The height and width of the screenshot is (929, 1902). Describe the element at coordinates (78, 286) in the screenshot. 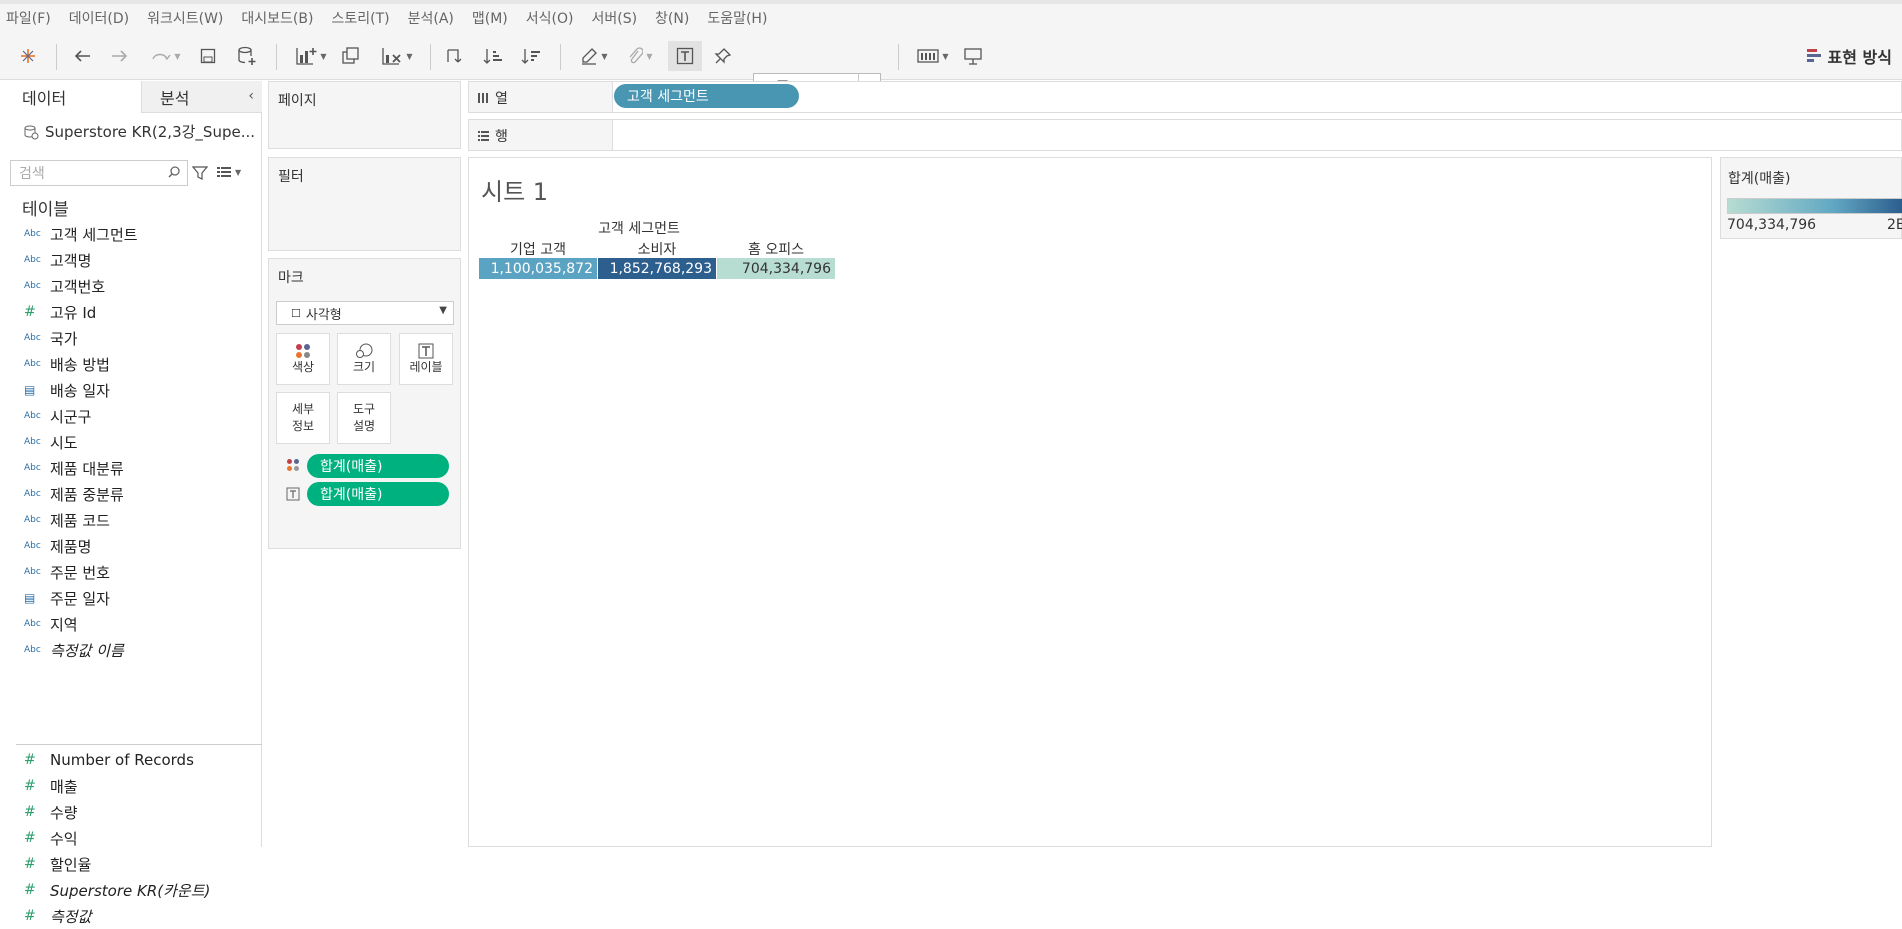

I see `field-label: 고객번호` at that location.